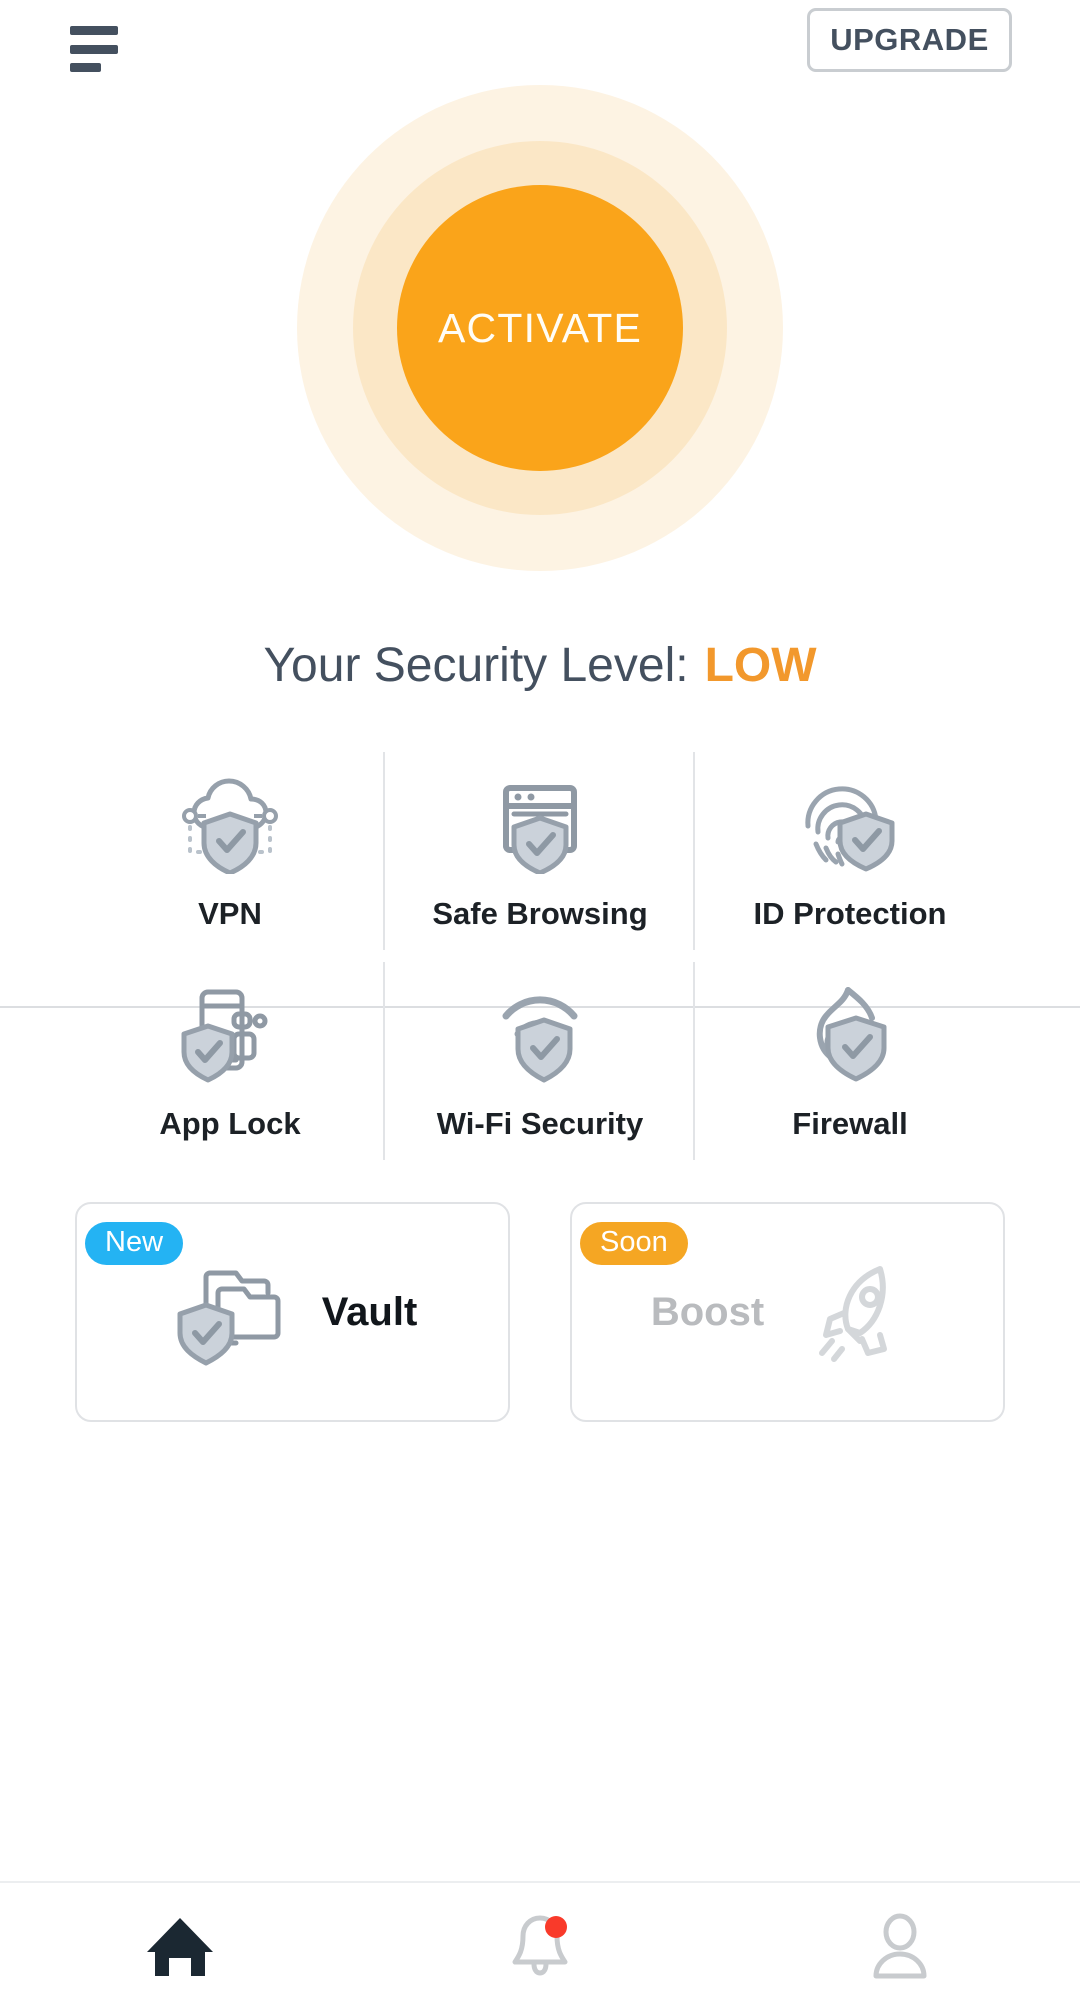  Describe the element at coordinates (540, 1123) in the screenshot. I see `feature-label: Wi-Fi Security` at that location.